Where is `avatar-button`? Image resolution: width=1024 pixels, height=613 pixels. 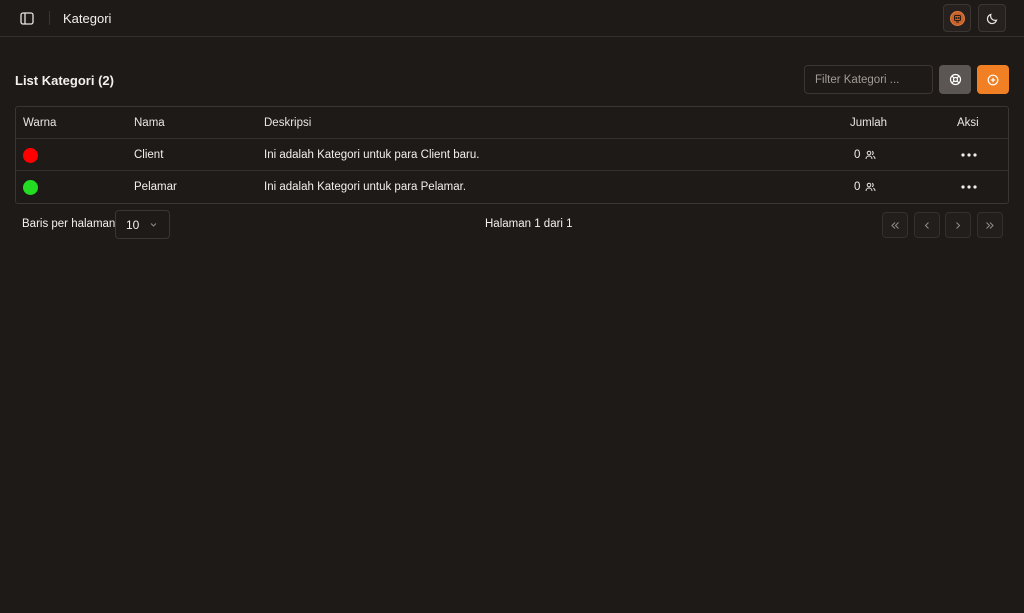 avatar-button is located at coordinates (957, 18).